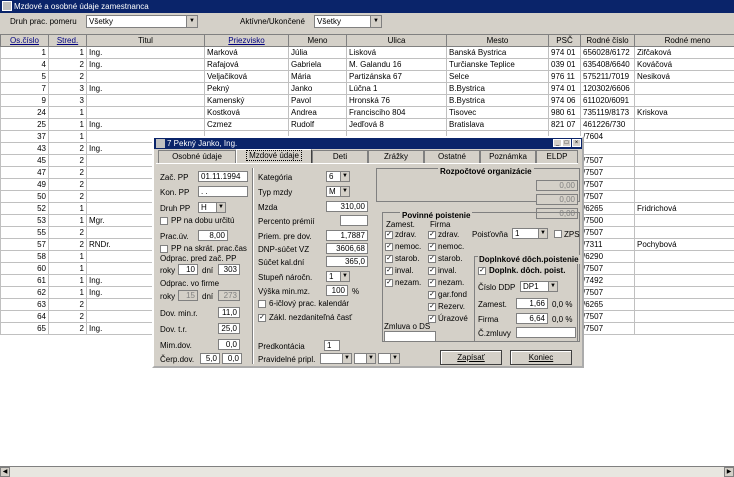 Image resolution: width=734 pixels, height=477 pixels. Describe the element at coordinates (410, 336) in the screenshot. I see `zmluva-field` at that location.